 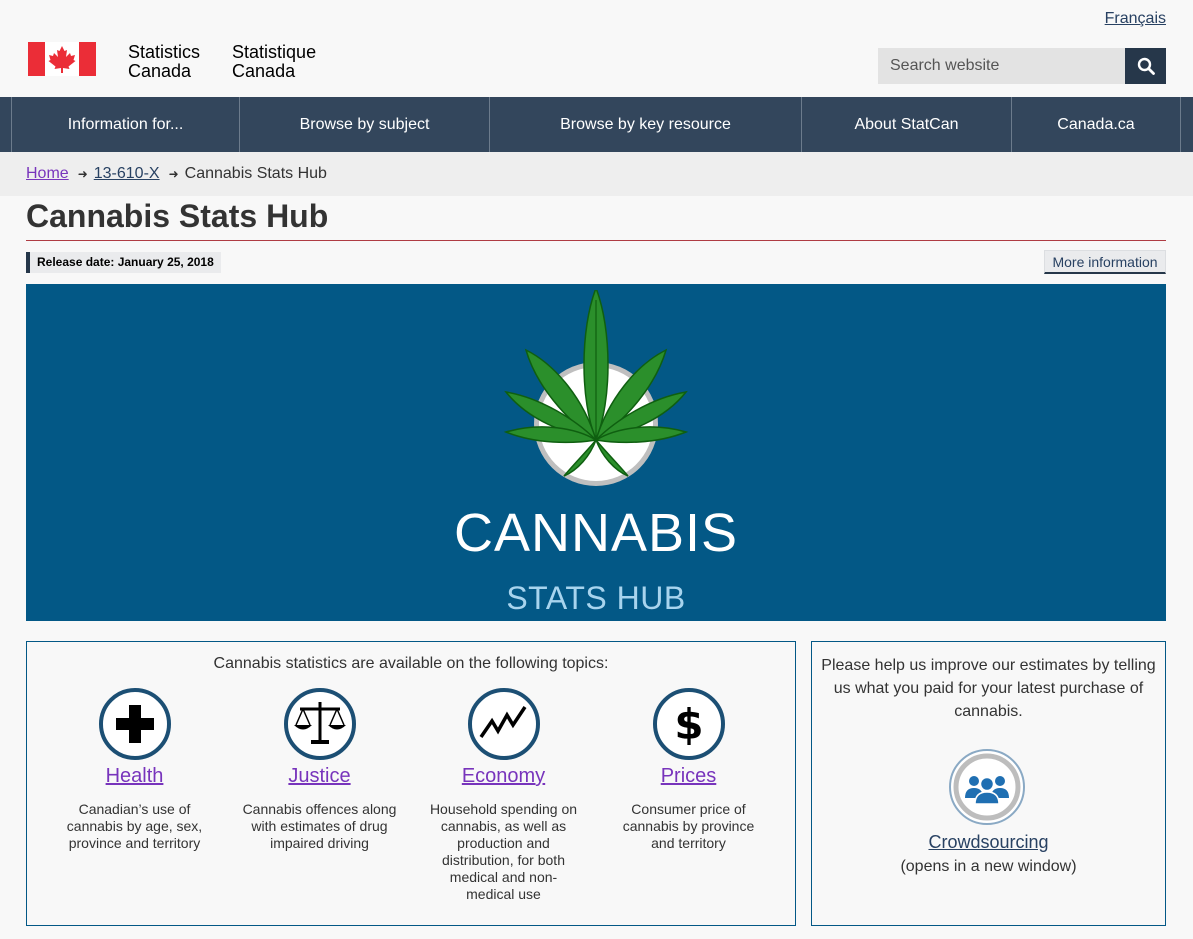 What do you see at coordinates (1135, 19) in the screenshot?
I see `language-toggle-link: Français` at bounding box center [1135, 19].